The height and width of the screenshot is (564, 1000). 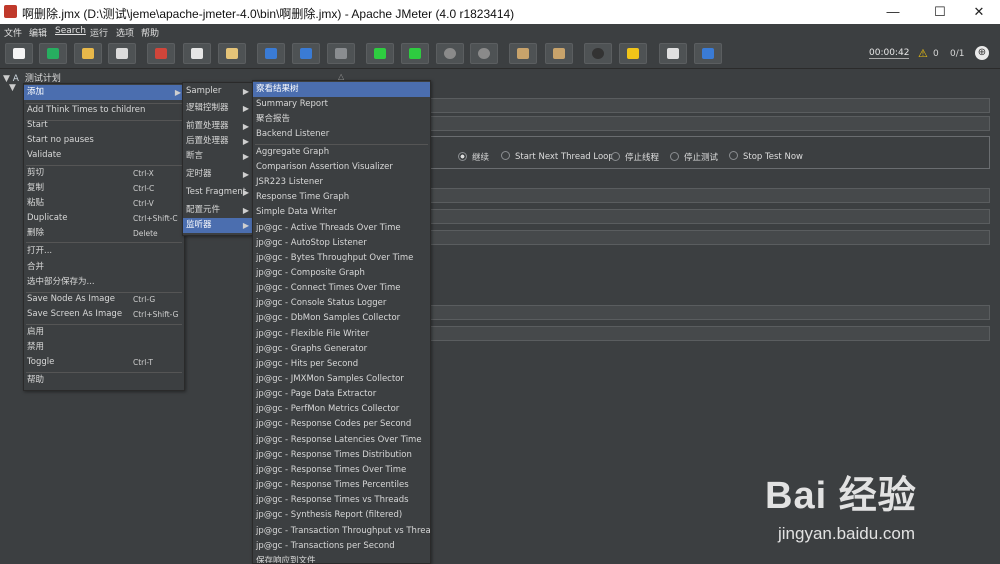 I want to click on listener-item: jp@gc - Active Threads Over Time, so click(x=341, y=228).